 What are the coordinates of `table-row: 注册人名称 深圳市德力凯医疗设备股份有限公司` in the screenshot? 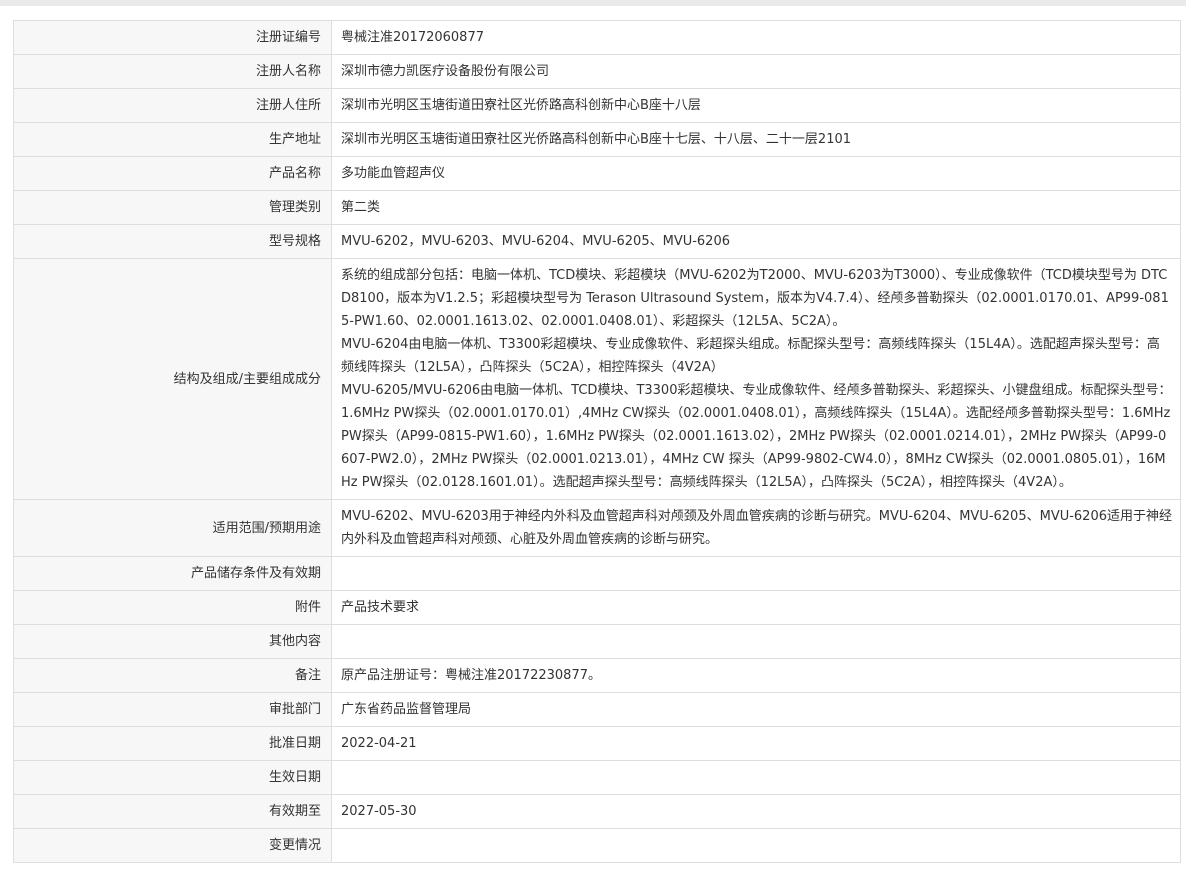 It's located at (597, 71).